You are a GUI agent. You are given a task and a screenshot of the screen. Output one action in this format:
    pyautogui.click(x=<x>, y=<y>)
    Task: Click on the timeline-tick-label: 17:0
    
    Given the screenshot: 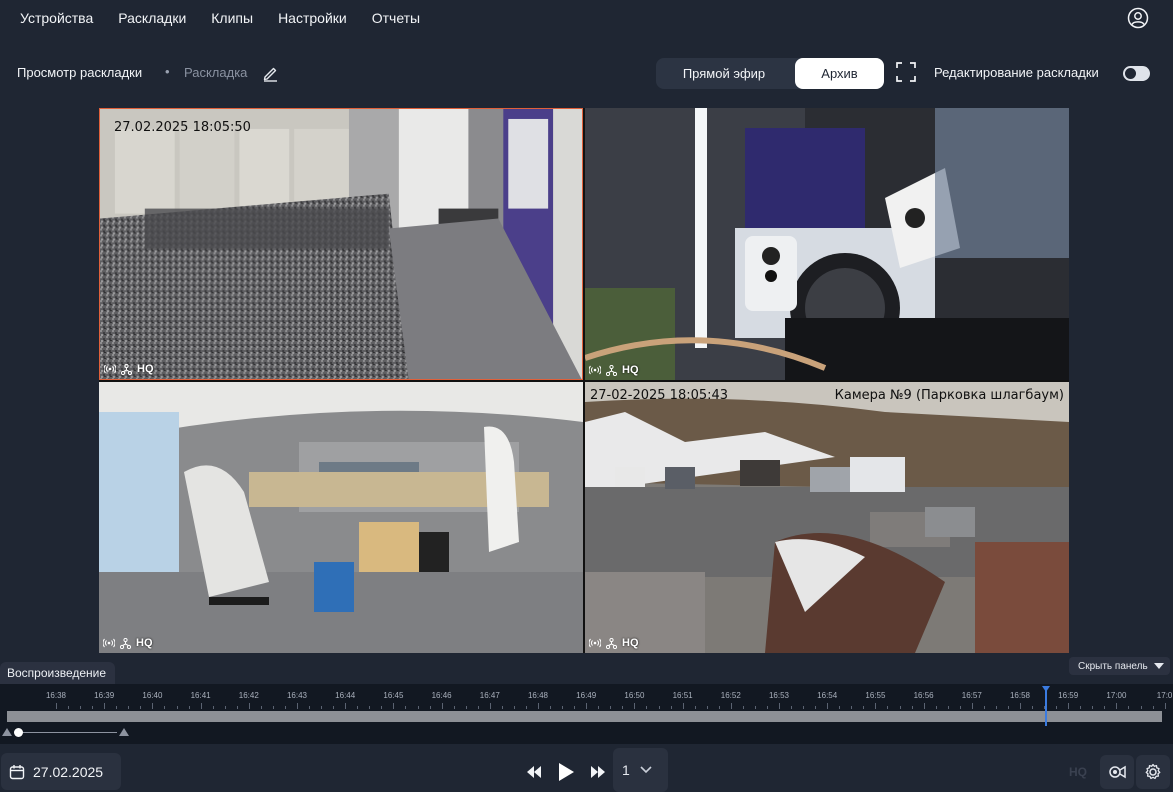 What is the action you would take?
    pyautogui.click(x=1164, y=695)
    